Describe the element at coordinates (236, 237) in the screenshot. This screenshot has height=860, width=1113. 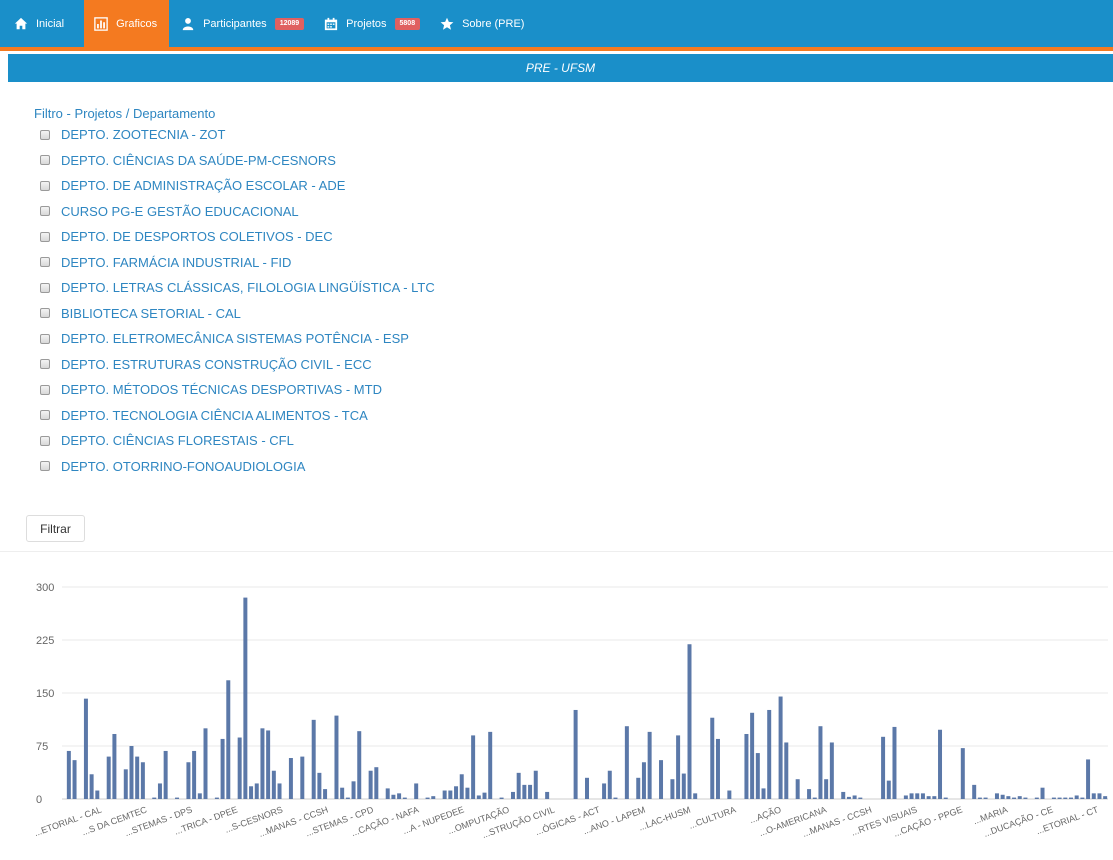
I see `department-item: DEPTO. DE DESPORTOS COLETIVOS - DEC` at that location.